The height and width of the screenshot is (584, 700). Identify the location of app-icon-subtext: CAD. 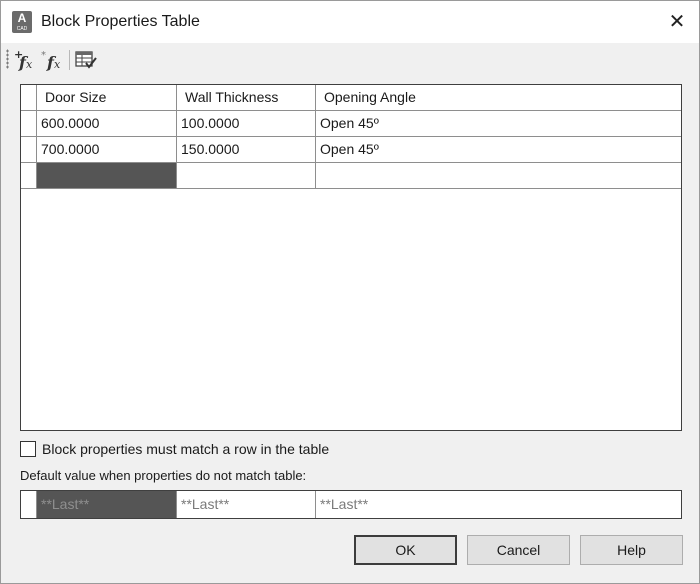
(22, 29).